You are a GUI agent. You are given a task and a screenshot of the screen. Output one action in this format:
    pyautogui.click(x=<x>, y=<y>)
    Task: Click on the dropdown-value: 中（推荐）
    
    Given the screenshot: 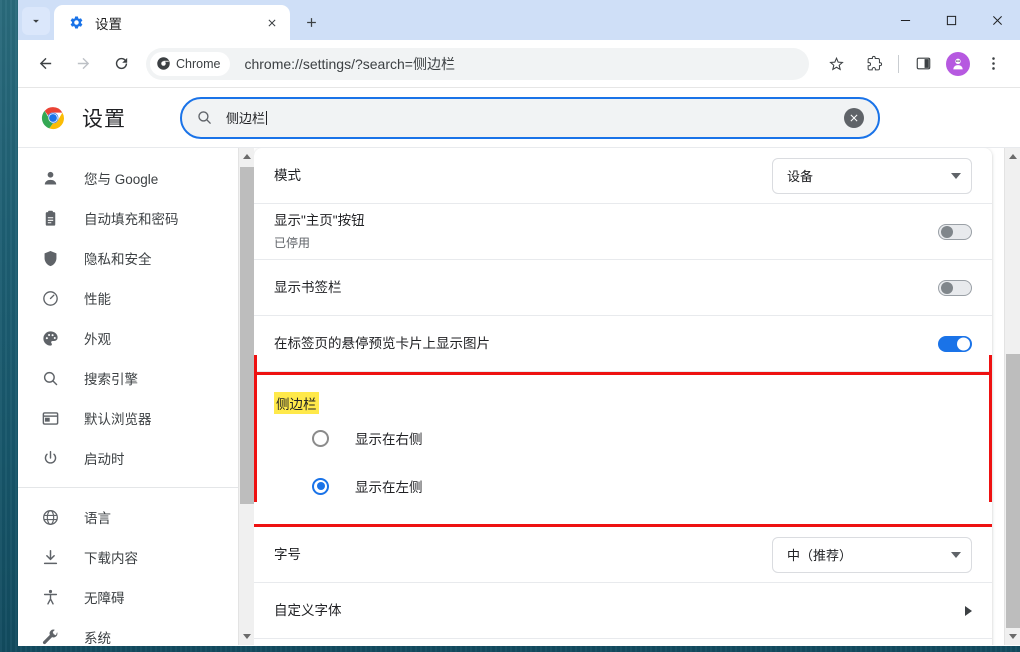 What is the action you would take?
    pyautogui.click(x=820, y=555)
    